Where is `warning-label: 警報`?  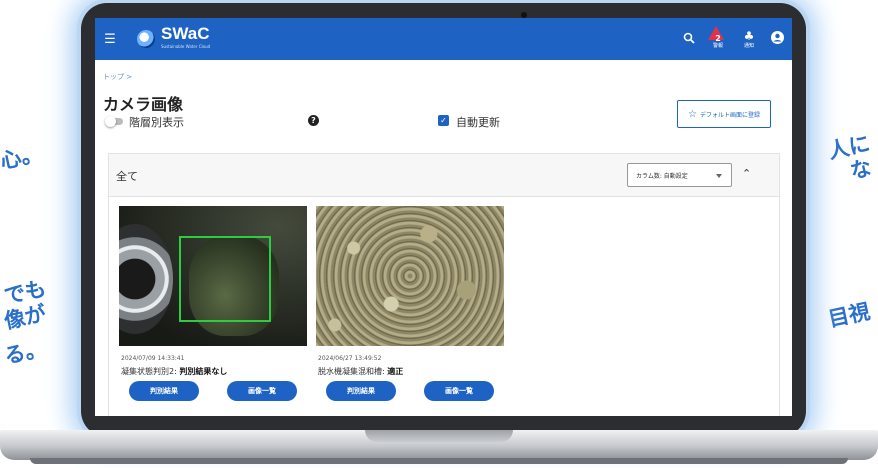
warning-label: 警報 is located at coordinates (717, 46).